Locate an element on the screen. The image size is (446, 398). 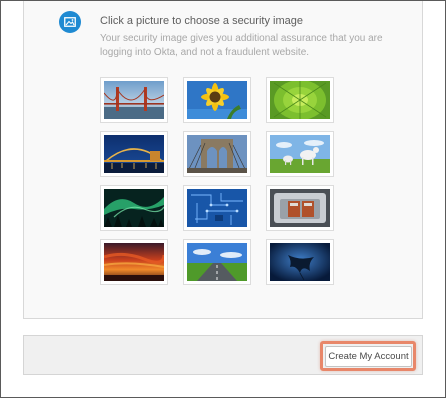
security-image-manta-ray is located at coordinates (300, 262).